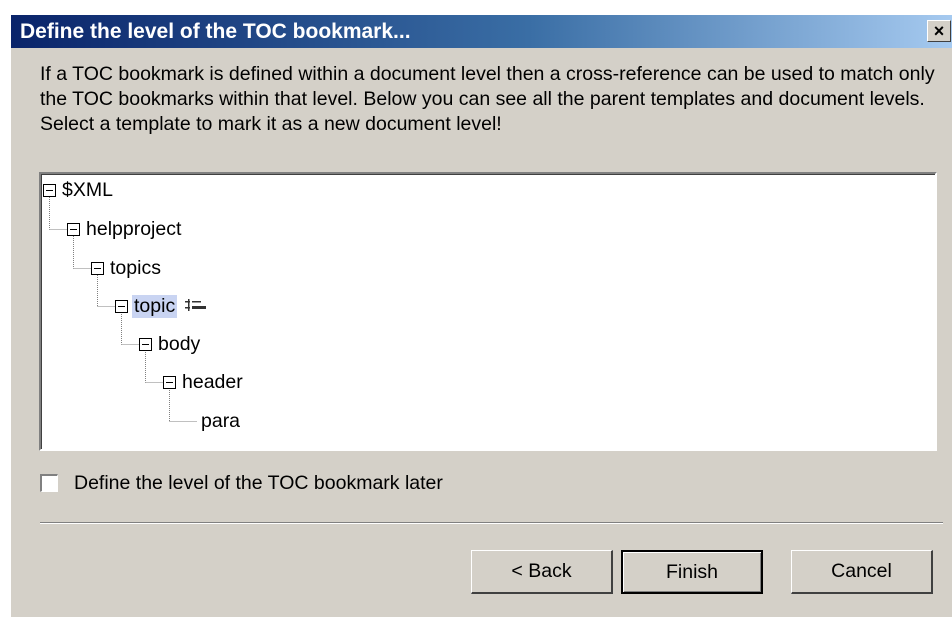 This screenshot has width=952, height=617. I want to click on tree-node-label: helpproject, so click(133, 229).